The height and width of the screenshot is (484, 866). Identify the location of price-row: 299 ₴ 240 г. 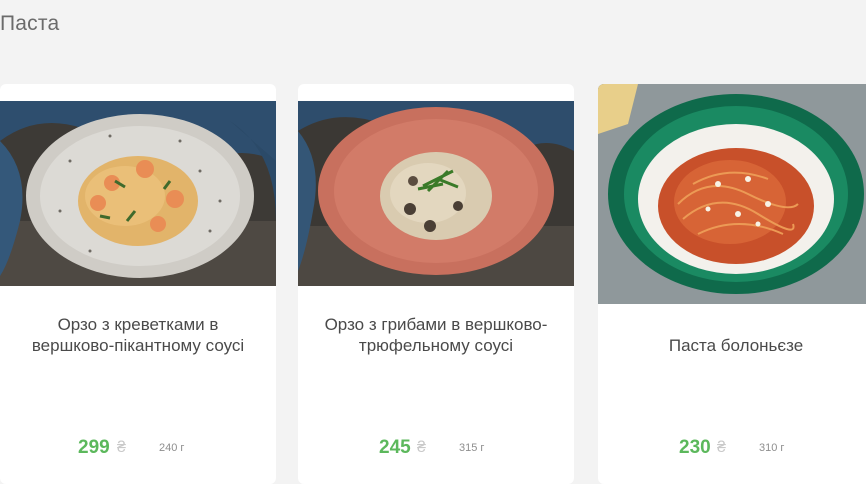
(138, 449).